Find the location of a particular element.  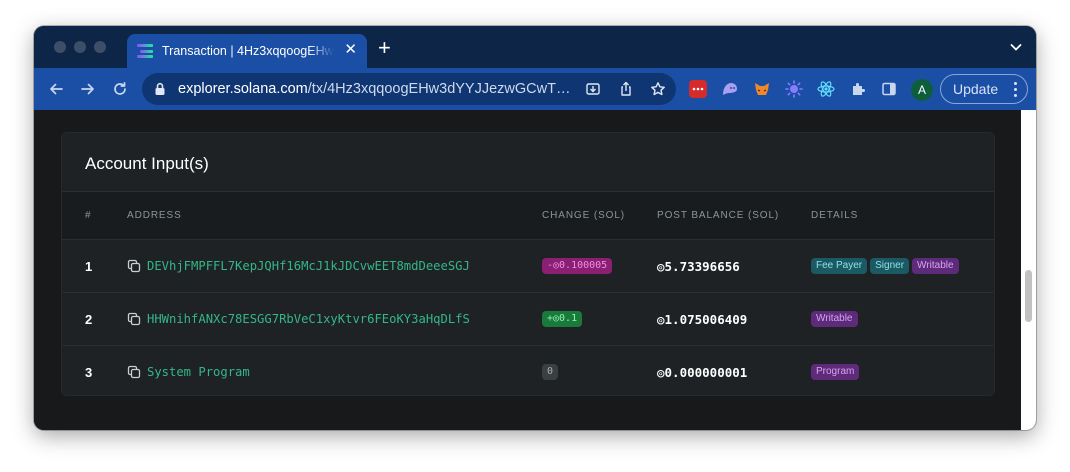

fee-payer-badge: Fee Payer is located at coordinates (839, 266).